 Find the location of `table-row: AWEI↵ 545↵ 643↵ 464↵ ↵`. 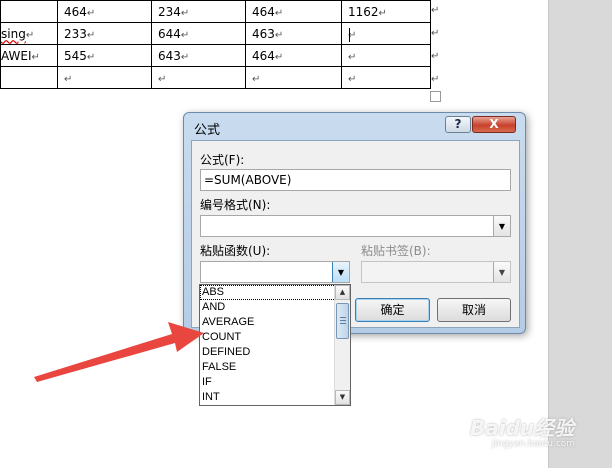

table-row: AWEI↵ 545↵ 643↵ 464↵ ↵ is located at coordinates (215, 55).